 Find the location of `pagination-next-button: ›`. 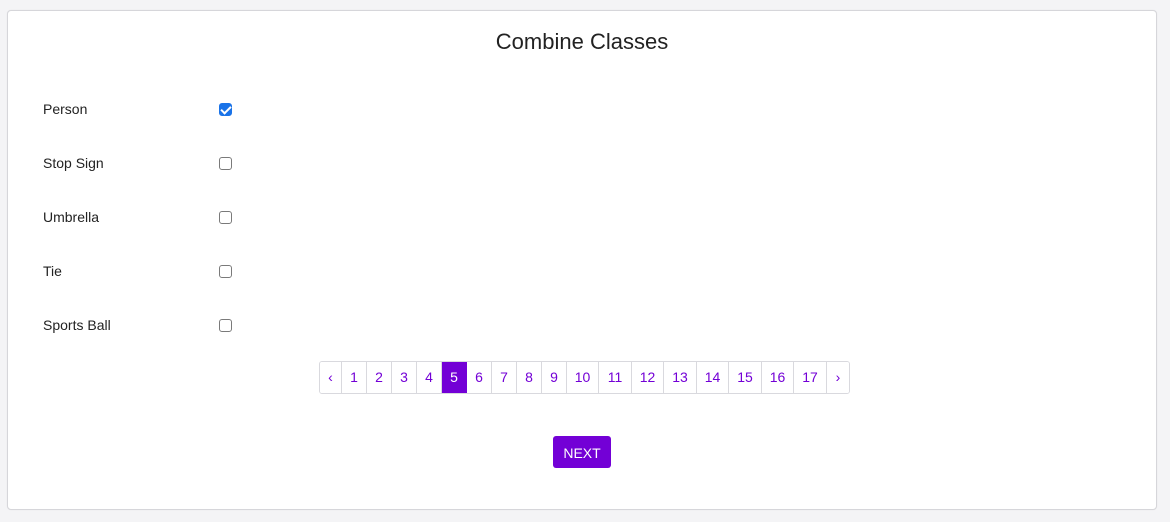

pagination-next-button: › is located at coordinates (838, 377).